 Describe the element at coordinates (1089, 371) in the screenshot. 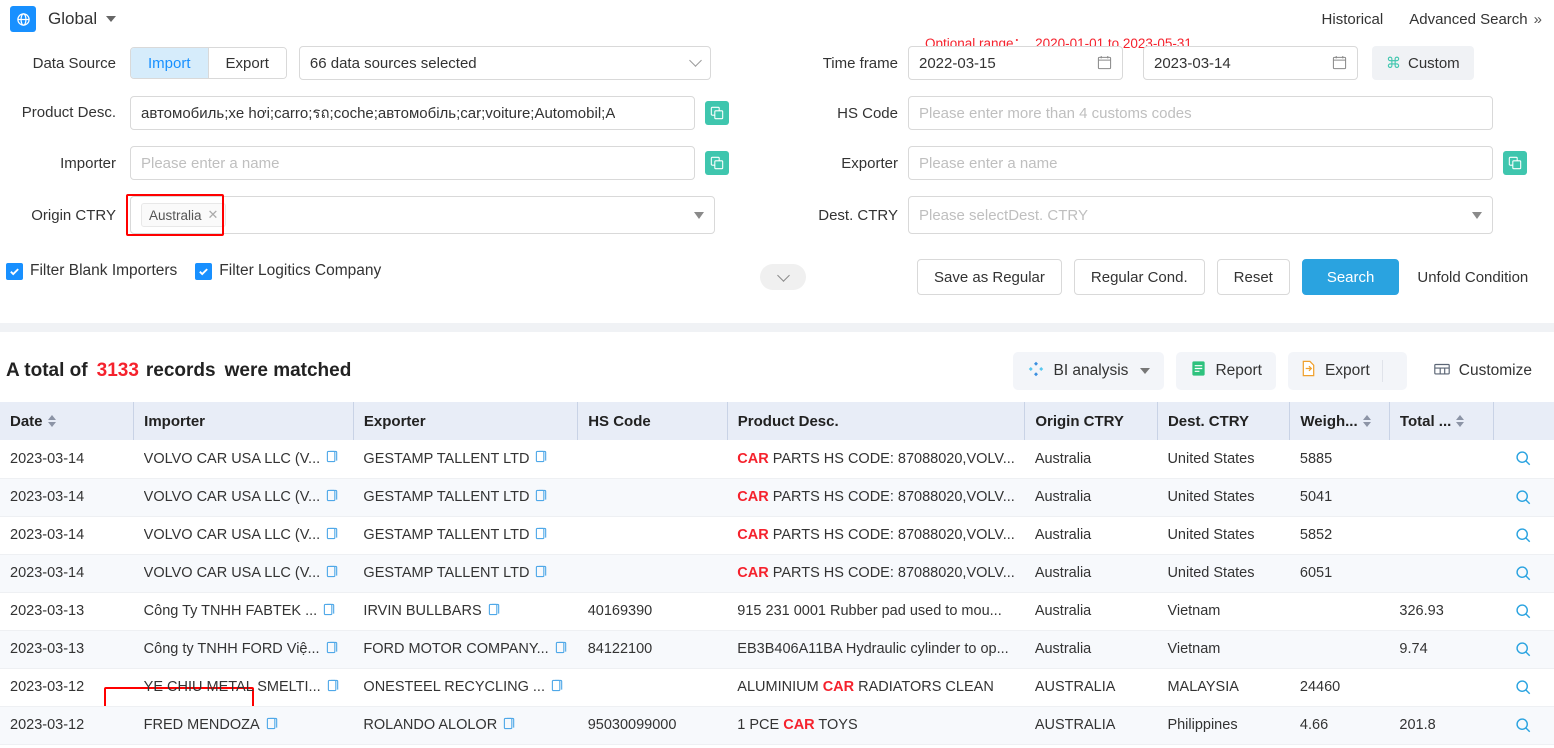

I see `bi-analysis-button: BI analysis` at that location.